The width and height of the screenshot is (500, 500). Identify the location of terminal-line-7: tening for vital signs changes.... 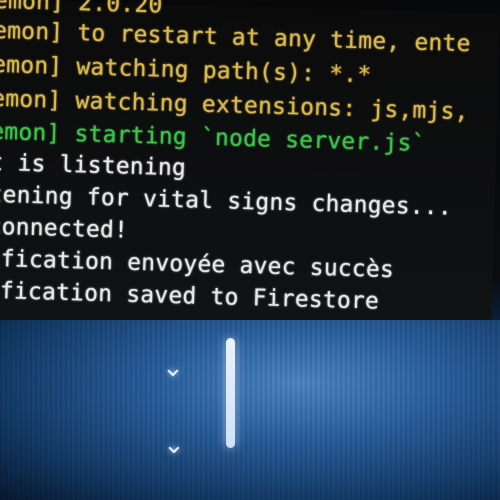
(226, 201).